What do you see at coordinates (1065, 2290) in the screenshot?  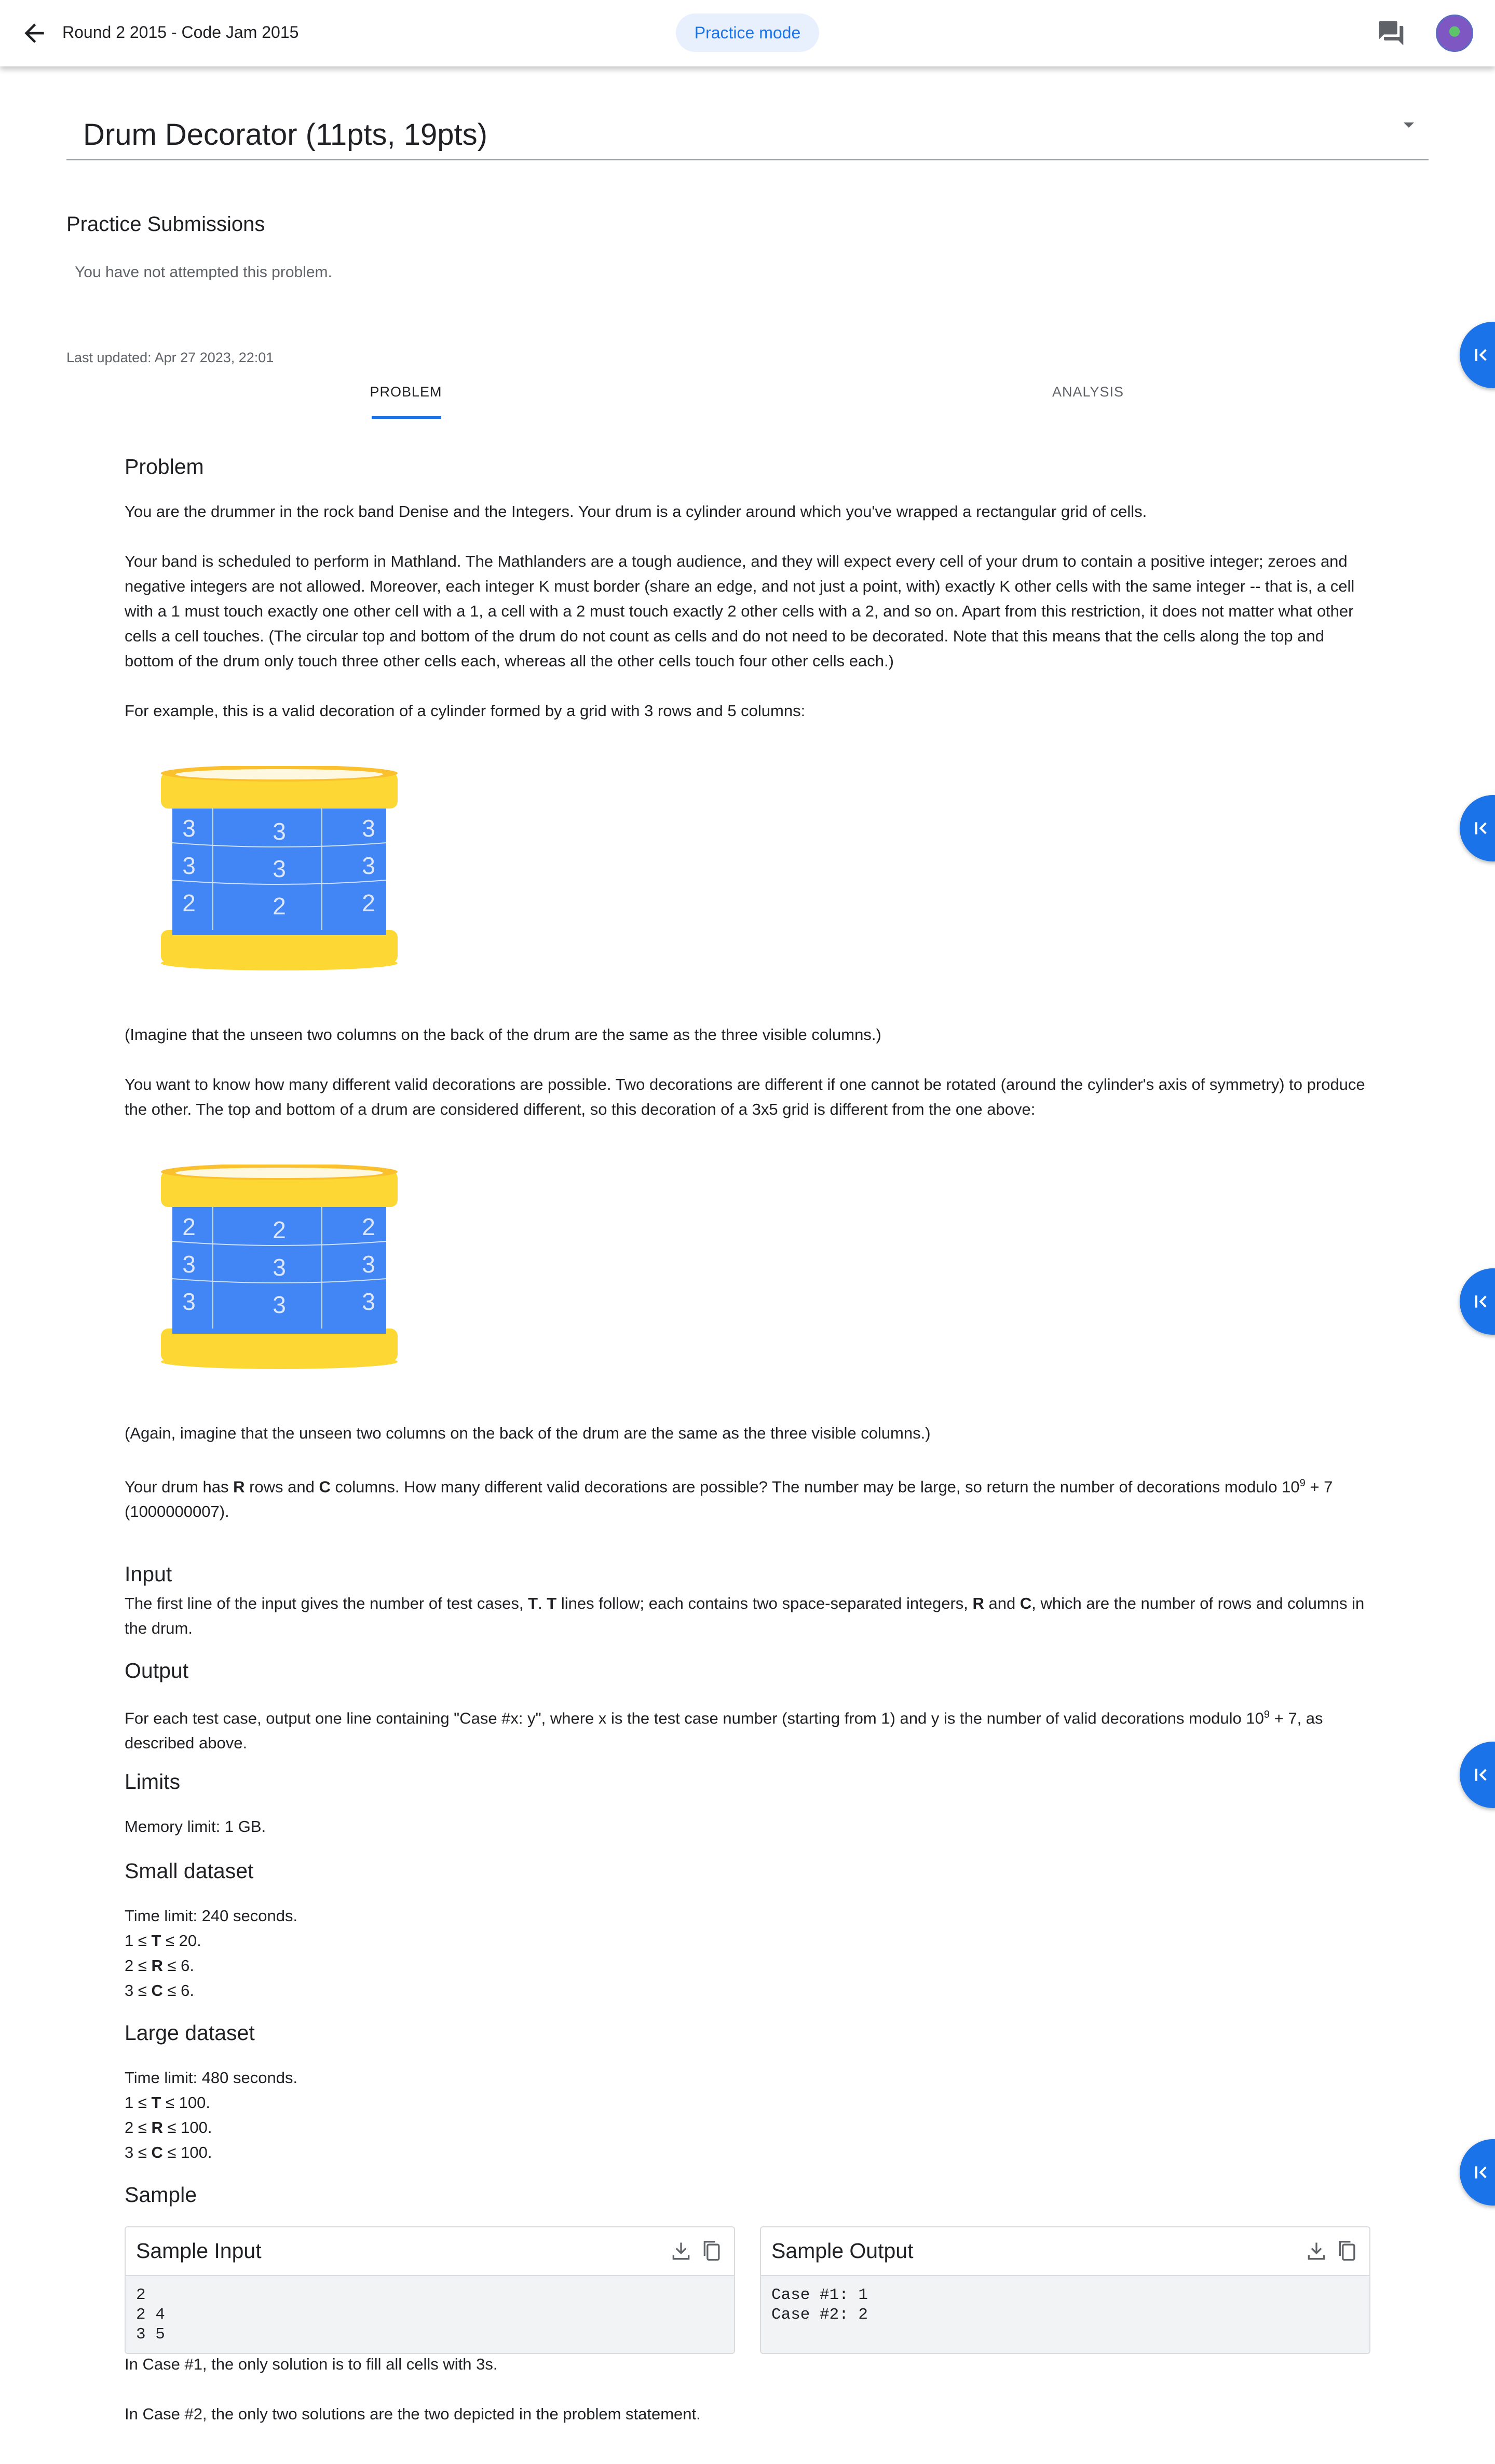 I see `sample-output-box: Sample Output Case #1: 1 Case #2: 2` at bounding box center [1065, 2290].